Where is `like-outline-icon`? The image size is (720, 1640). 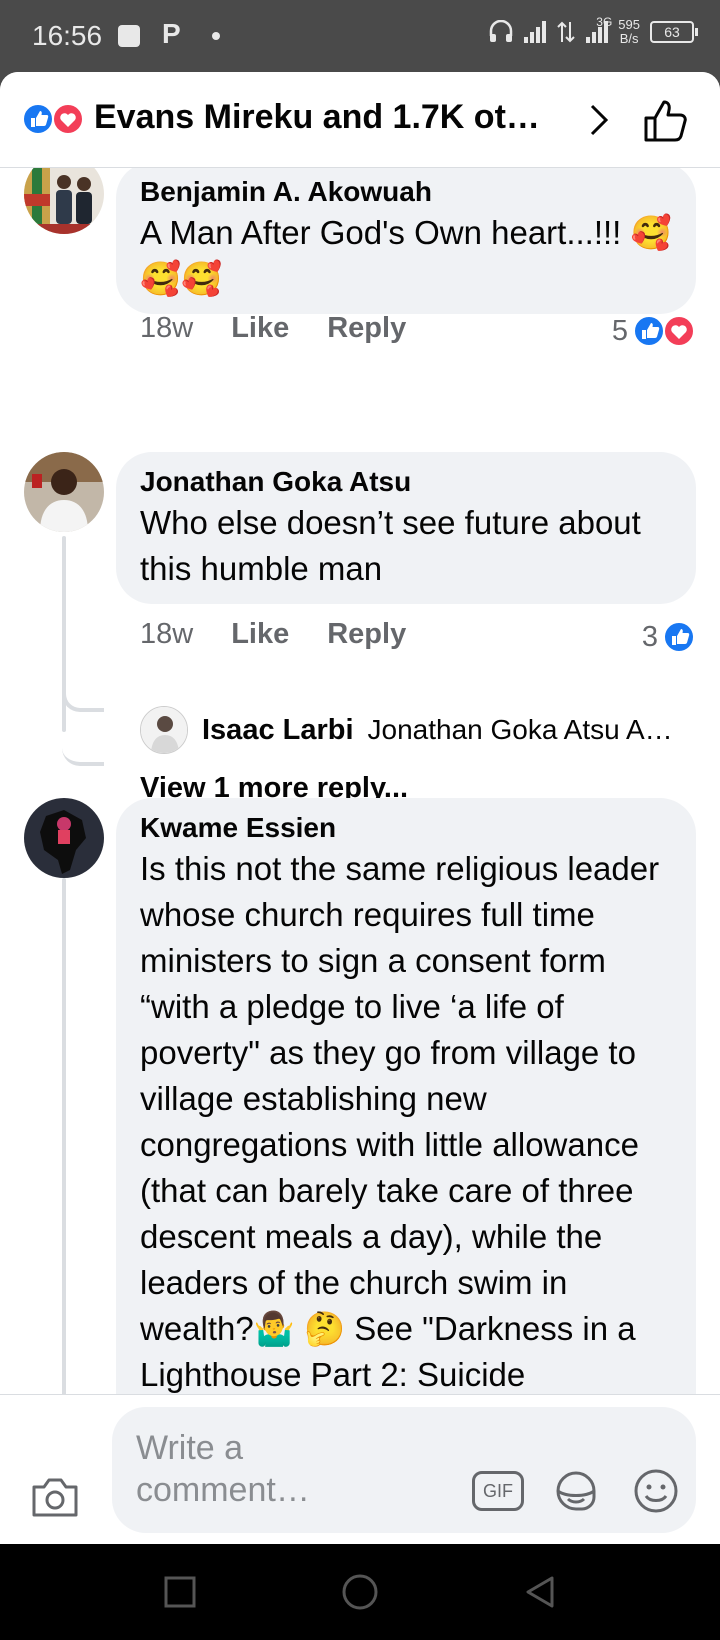 like-outline-icon is located at coordinates (666, 121).